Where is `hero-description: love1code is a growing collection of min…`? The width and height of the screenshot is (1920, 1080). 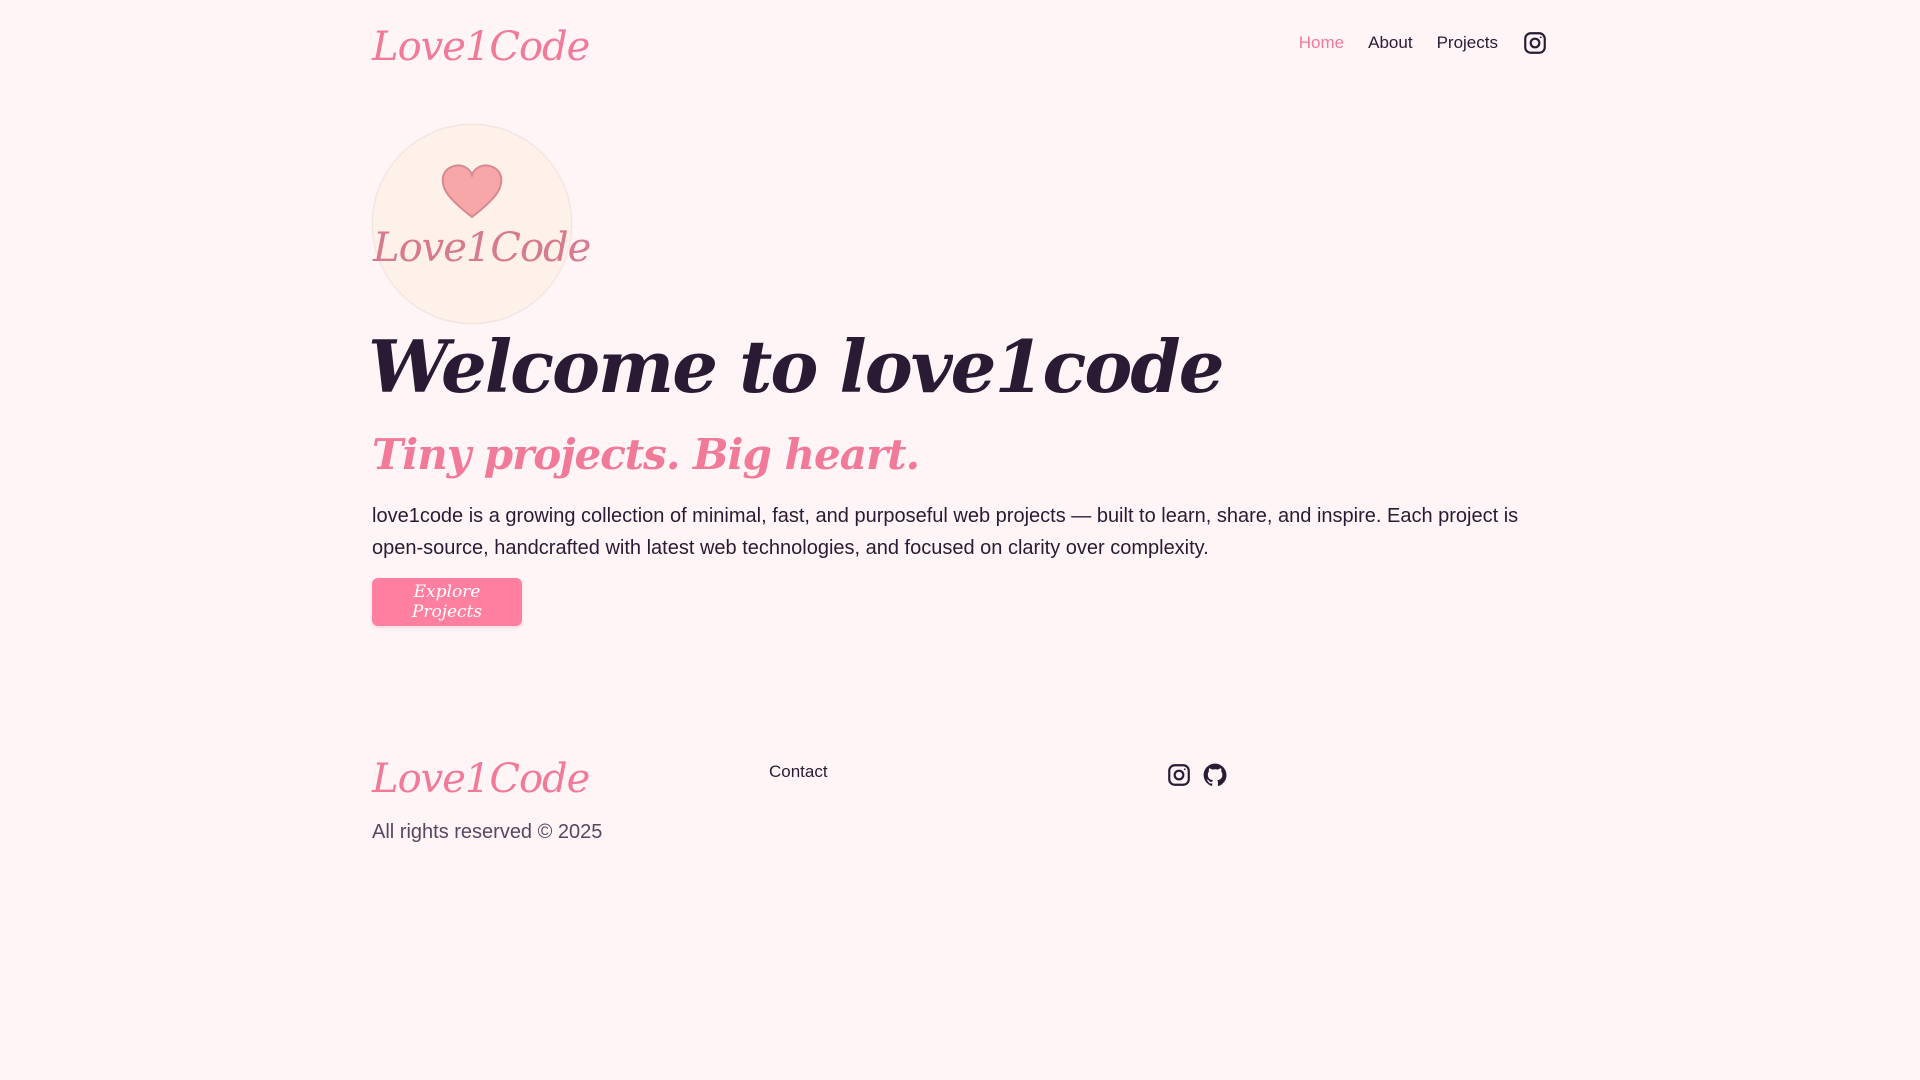
hero-description: love1code is a growing collection of min… is located at coordinates (945, 532).